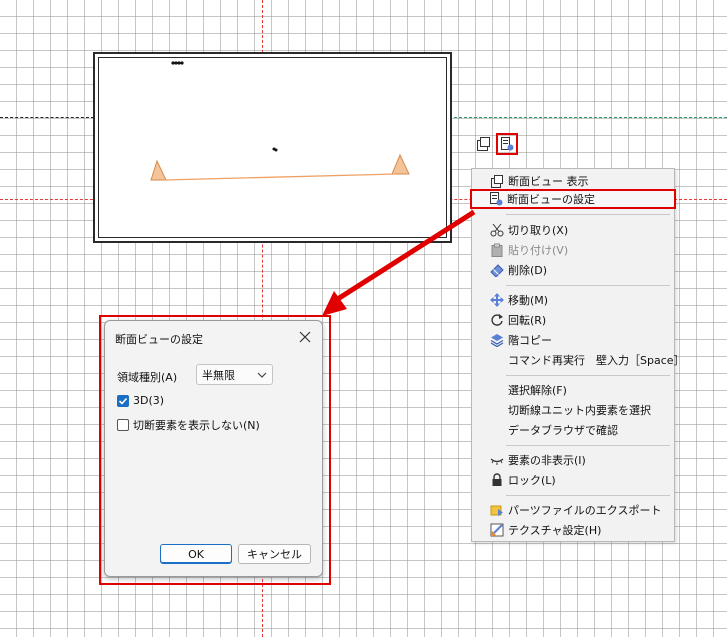 Image resolution: width=727 pixels, height=637 pixels. What do you see at coordinates (573, 230) in the screenshot?
I see `menu-item-cut: 切り取り(X)` at bounding box center [573, 230].